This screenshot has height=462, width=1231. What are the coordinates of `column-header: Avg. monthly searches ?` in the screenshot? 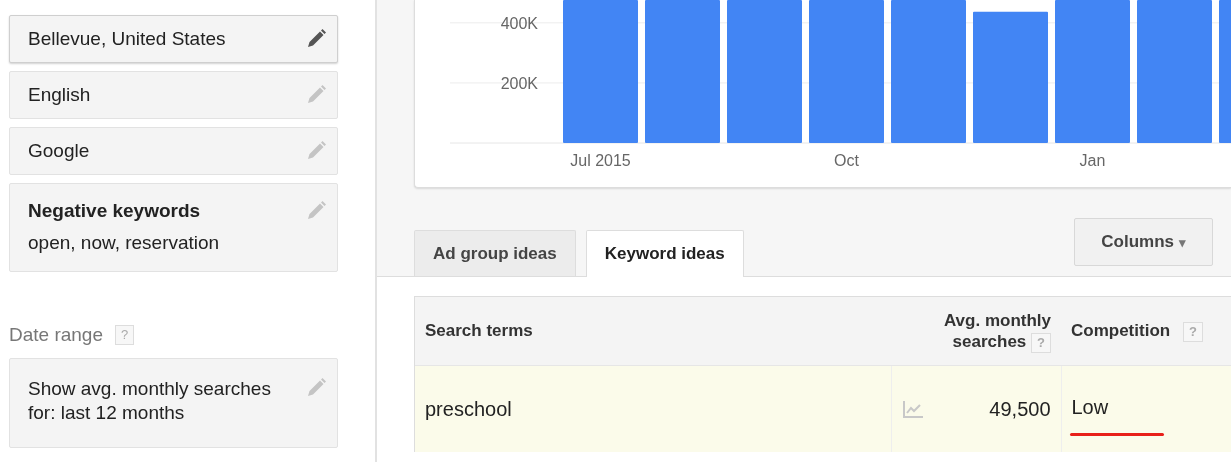 It's located at (976, 331).